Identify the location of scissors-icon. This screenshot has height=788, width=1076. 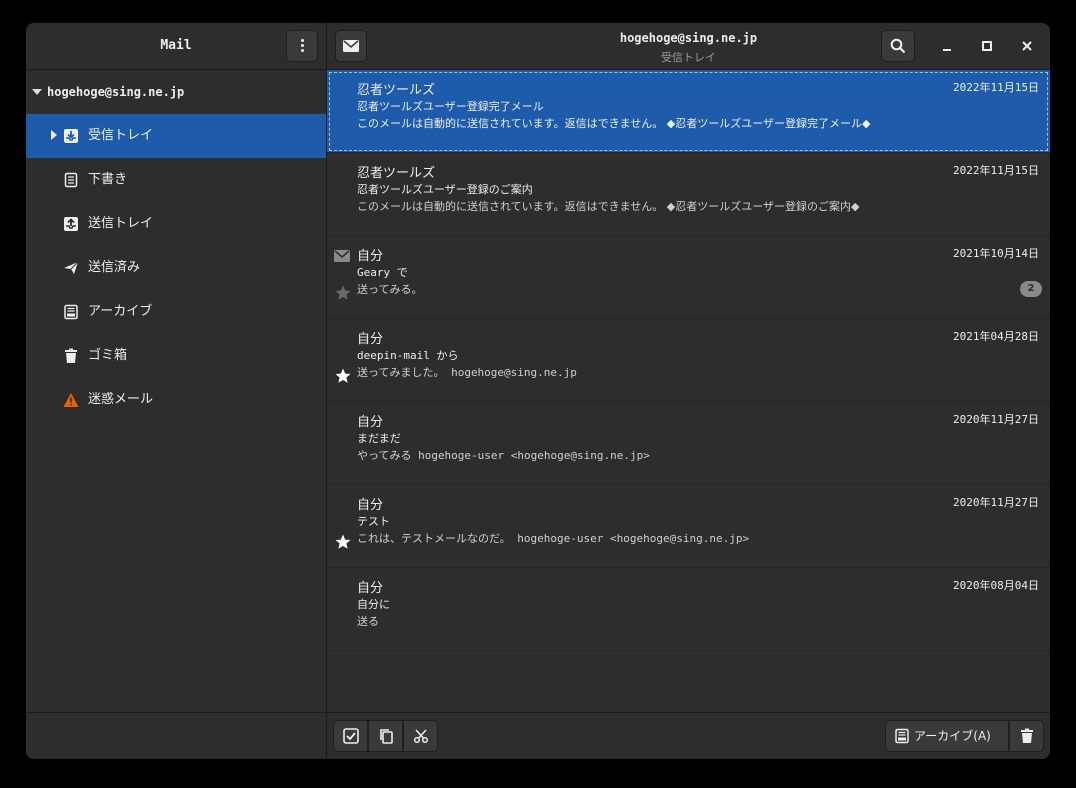
(421, 736).